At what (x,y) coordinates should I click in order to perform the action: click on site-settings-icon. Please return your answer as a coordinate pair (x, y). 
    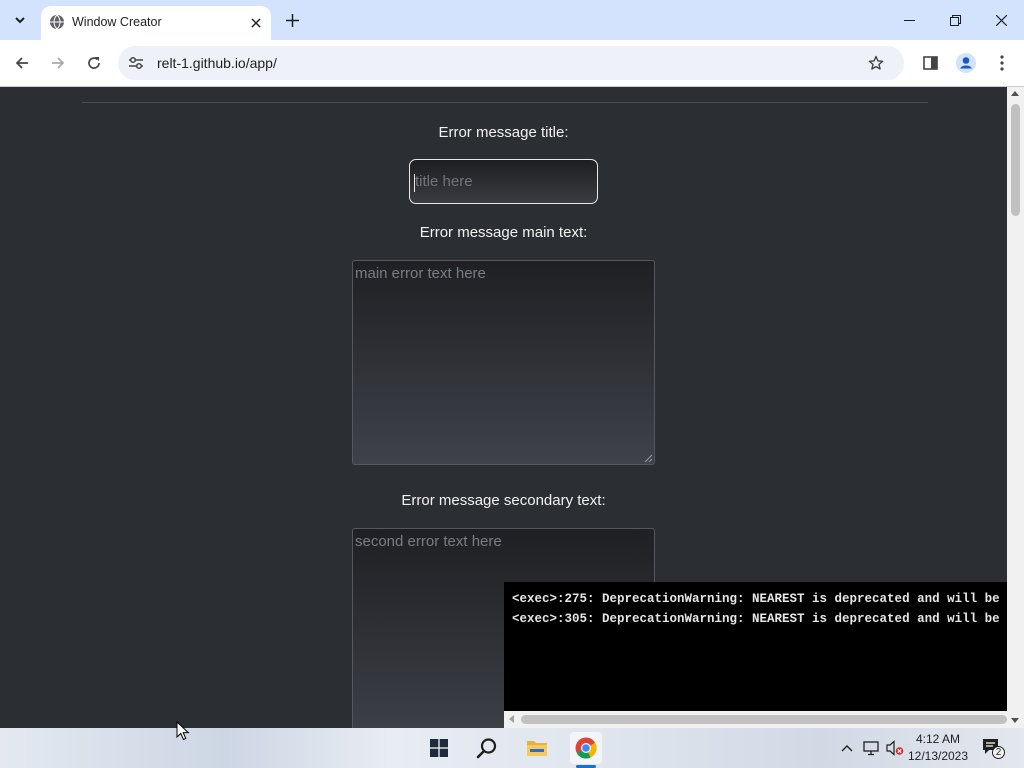
    Looking at the image, I should click on (136, 63).